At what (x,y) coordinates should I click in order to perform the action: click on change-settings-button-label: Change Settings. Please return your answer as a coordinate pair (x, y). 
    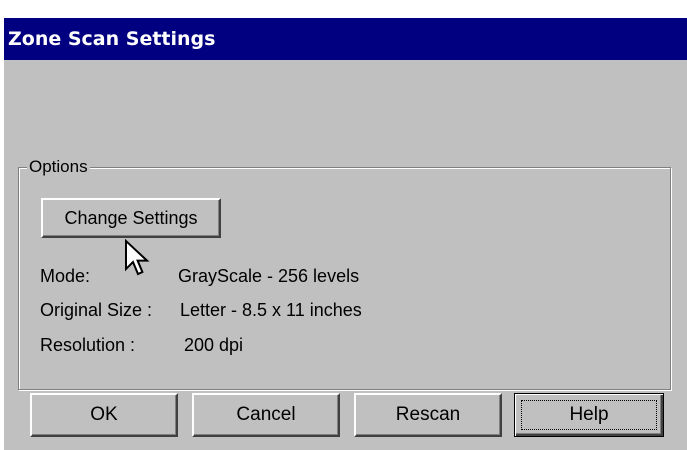
    Looking at the image, I should click on (131, 218).